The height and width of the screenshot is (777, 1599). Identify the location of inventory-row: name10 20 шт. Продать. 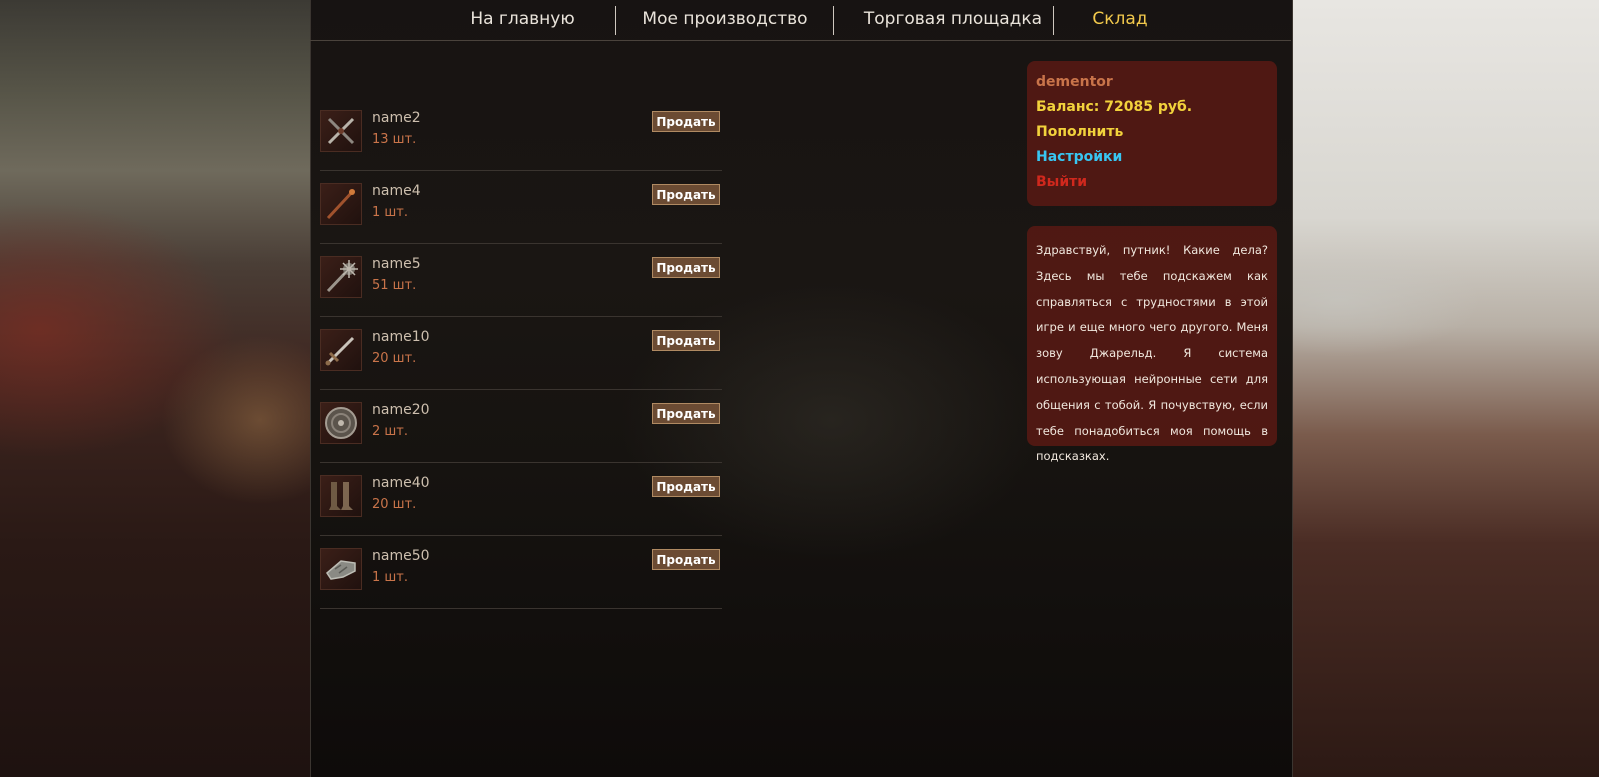
(521, 353).